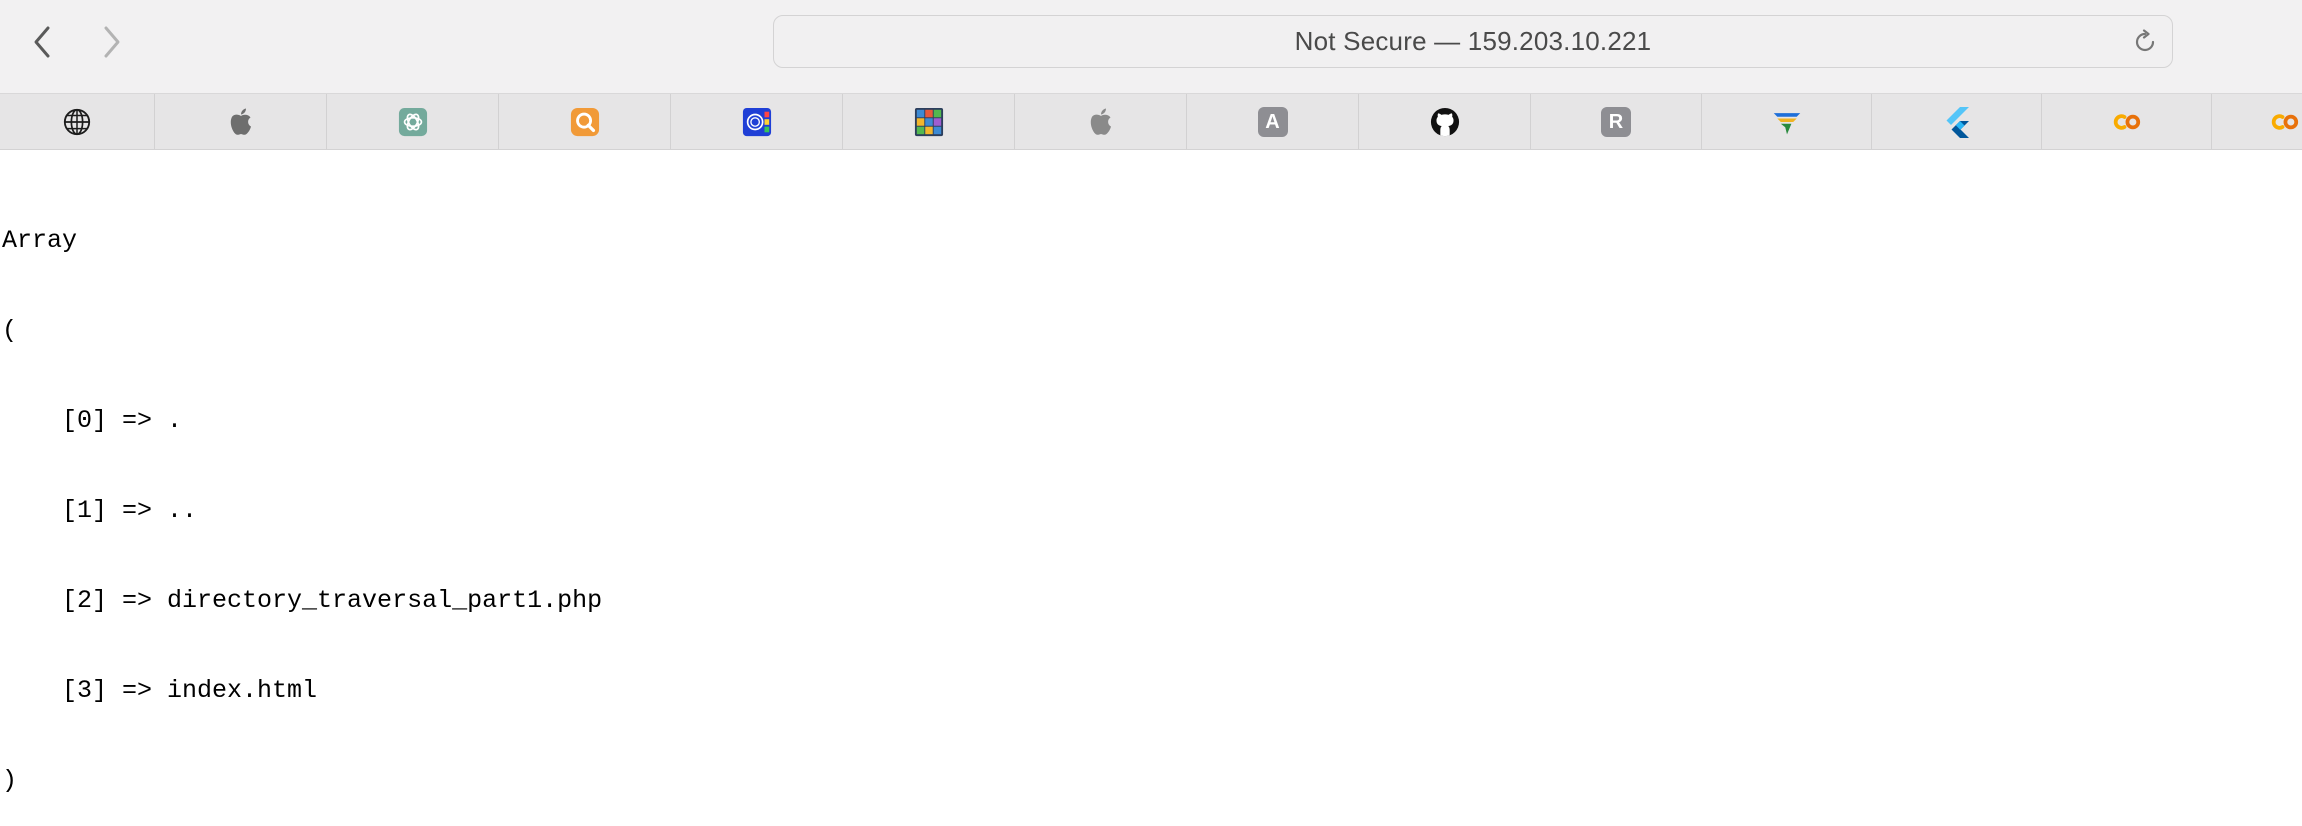  I want to click on output-line-entry-1: [1] => .., so click(100, 510).